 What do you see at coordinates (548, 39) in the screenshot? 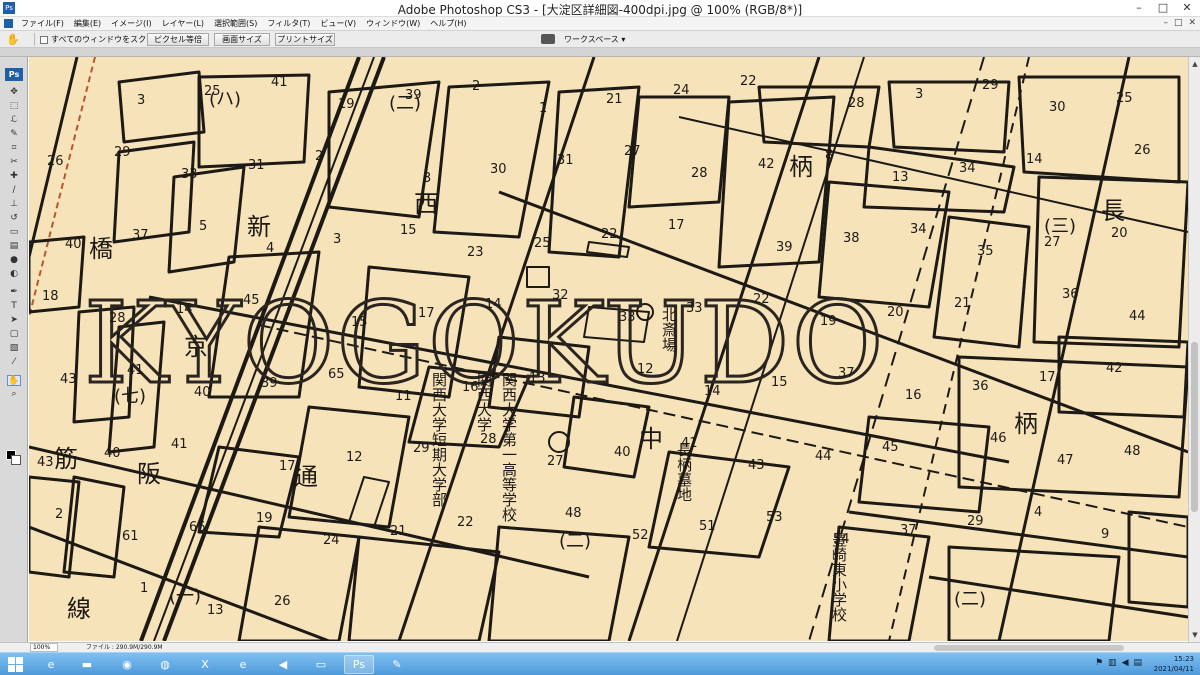
I see `workspace-icon` at bounding box center [548, 39].